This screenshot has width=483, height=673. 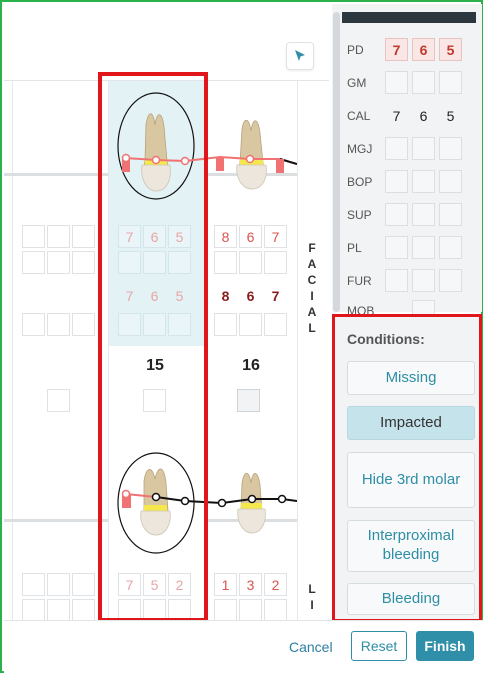 I want to click on column-divider, so click(x=297, y=350).